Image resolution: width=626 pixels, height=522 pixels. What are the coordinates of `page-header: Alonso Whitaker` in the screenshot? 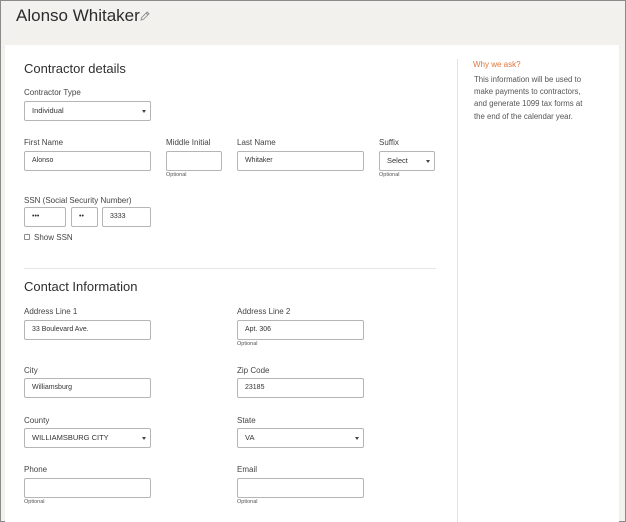 It's located at (313, 23).